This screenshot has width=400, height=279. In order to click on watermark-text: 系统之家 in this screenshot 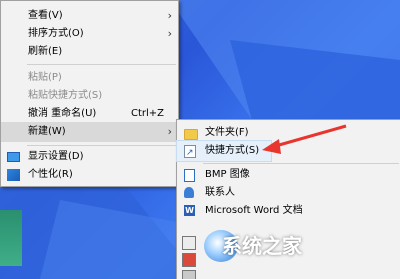, I will do `click(262, 246)`.